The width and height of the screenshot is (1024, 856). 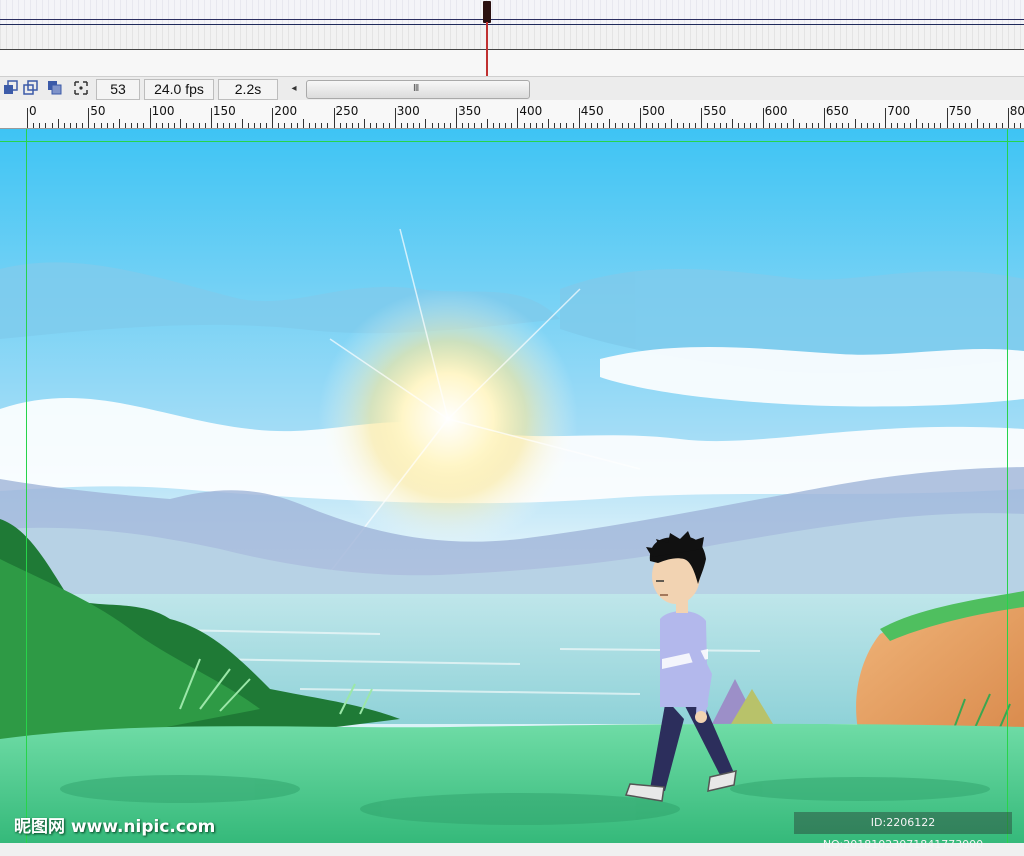 I want to click on timeline-divider, so click(x=512, y=19).